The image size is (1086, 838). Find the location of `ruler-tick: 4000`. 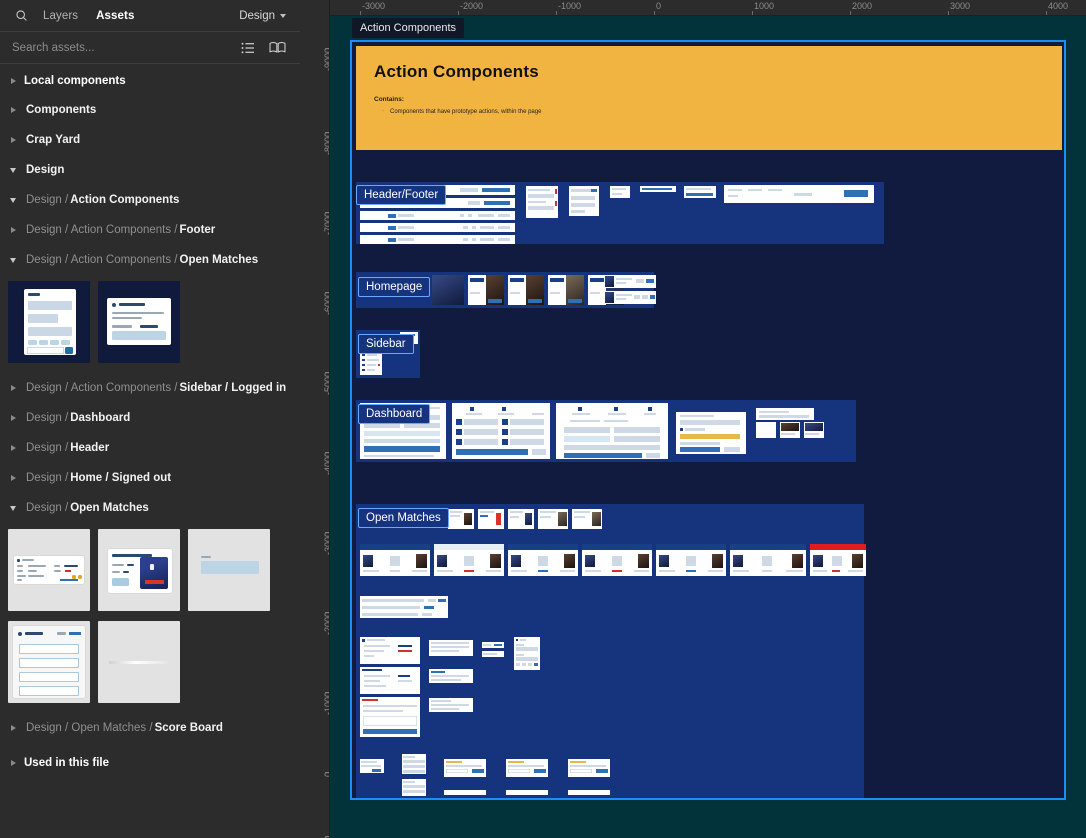

ruler-tick: 4000 is located at coordinates (1058, 6).